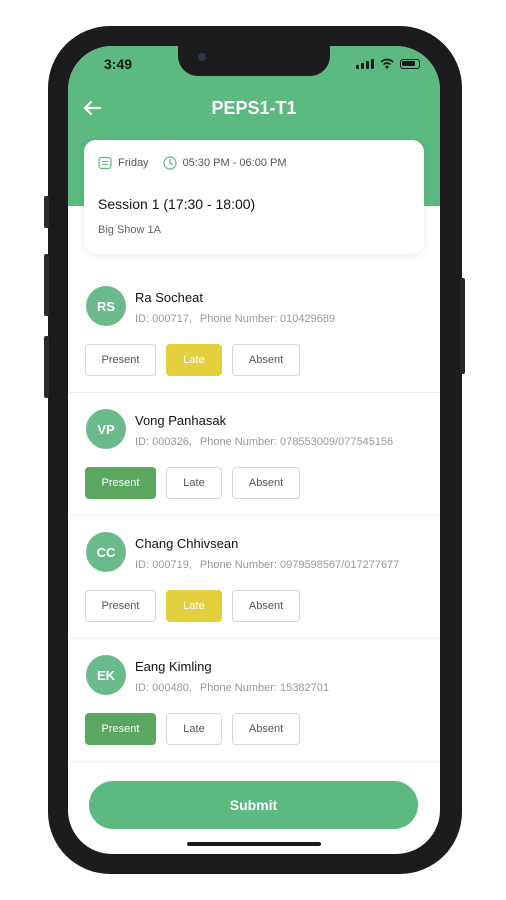 This screenshot has width=506, height=900. I want to click on clock-icon, so click(169, 163).